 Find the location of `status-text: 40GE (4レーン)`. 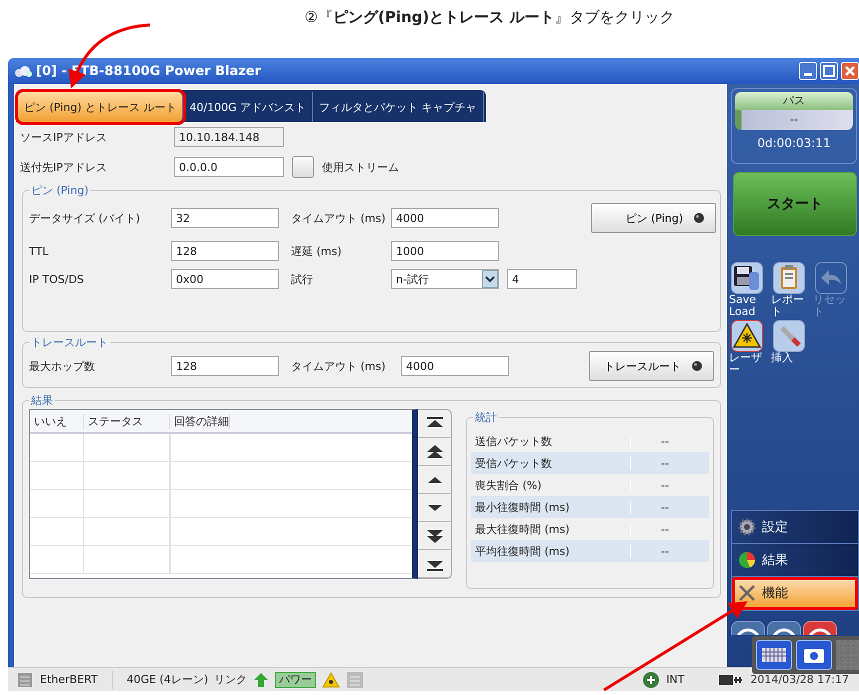

status-text: 40GE (4レーン) is located at coordinates (167, 679).